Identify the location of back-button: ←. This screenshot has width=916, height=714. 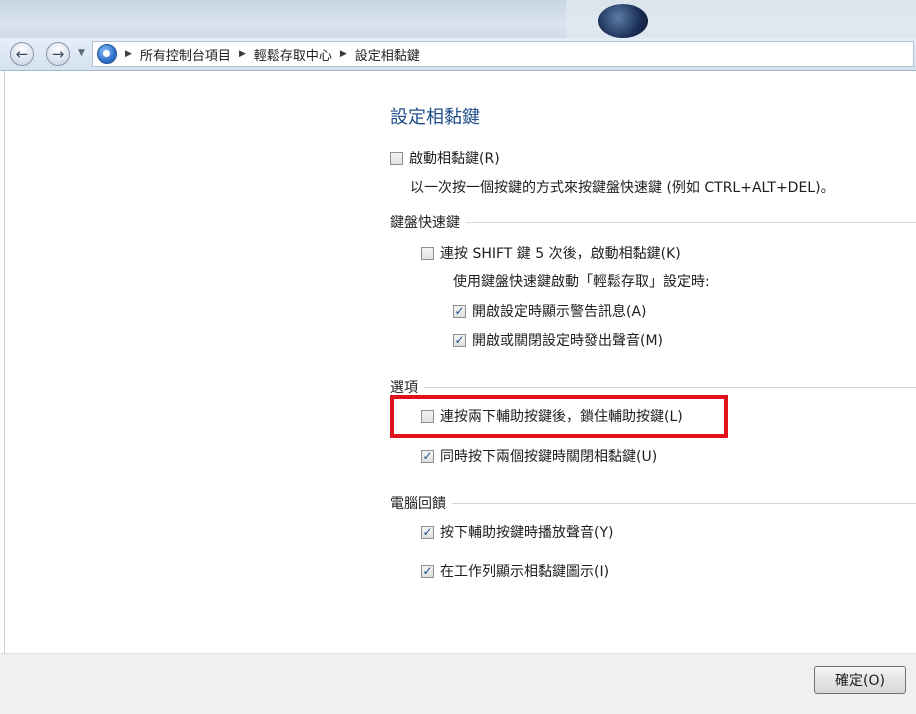
(22, 54).